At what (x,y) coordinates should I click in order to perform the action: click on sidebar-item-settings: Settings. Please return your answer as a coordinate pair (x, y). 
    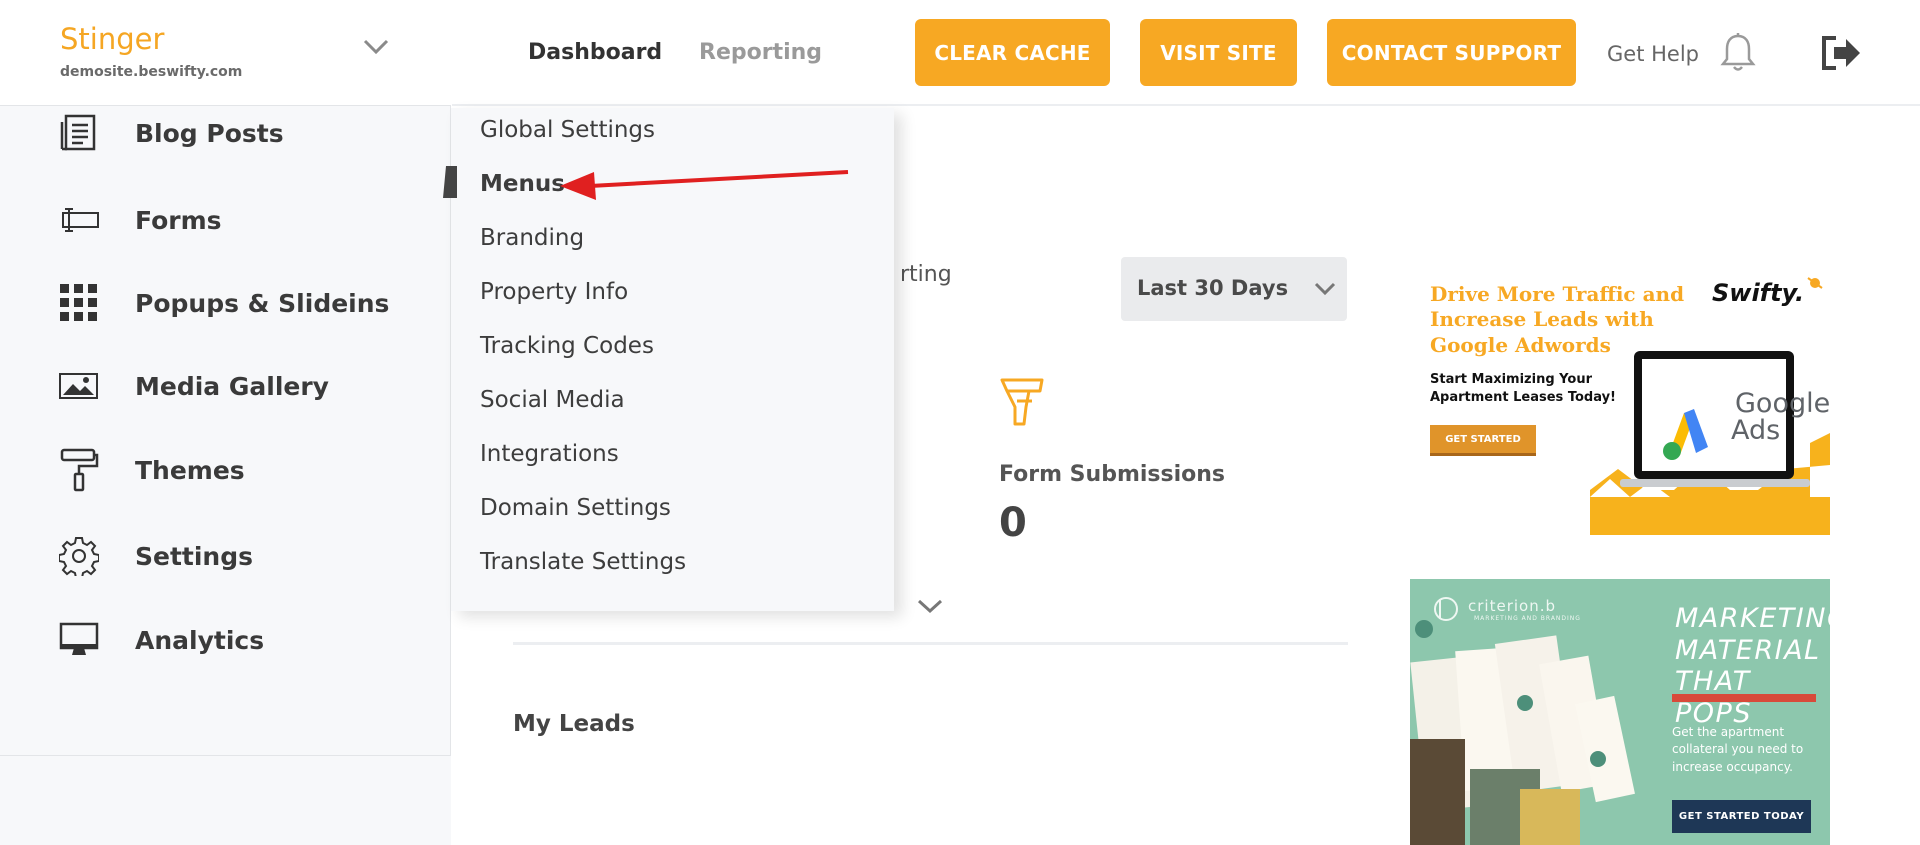
    Looking at the image, I should click on (225, 556).